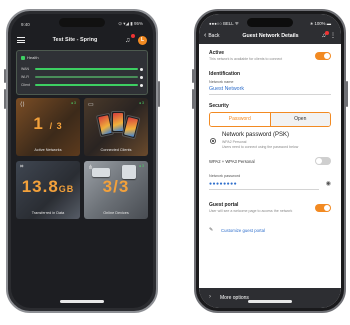  I want to click on tile-value: 1 / 3, so click(48, 123).